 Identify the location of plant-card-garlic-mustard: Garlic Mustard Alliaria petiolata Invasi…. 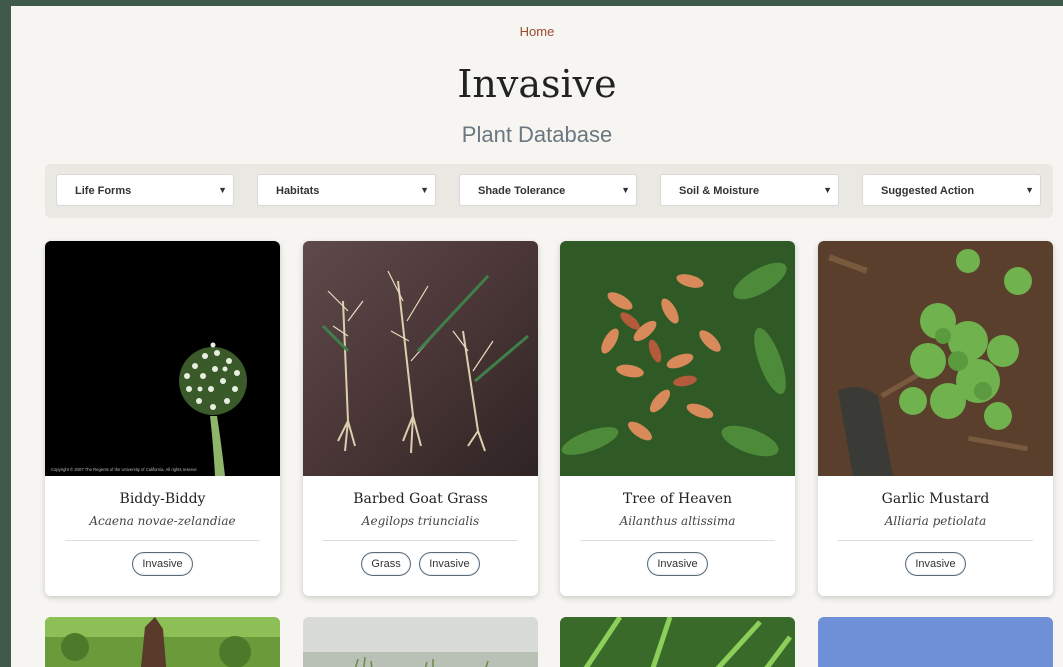
(935, 418).